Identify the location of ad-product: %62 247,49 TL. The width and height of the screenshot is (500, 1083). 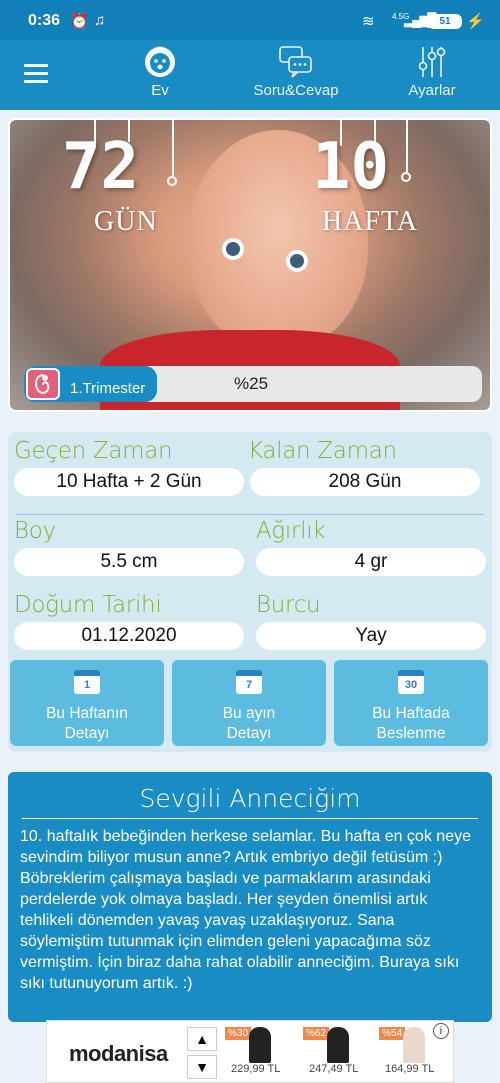
(335, 1052).